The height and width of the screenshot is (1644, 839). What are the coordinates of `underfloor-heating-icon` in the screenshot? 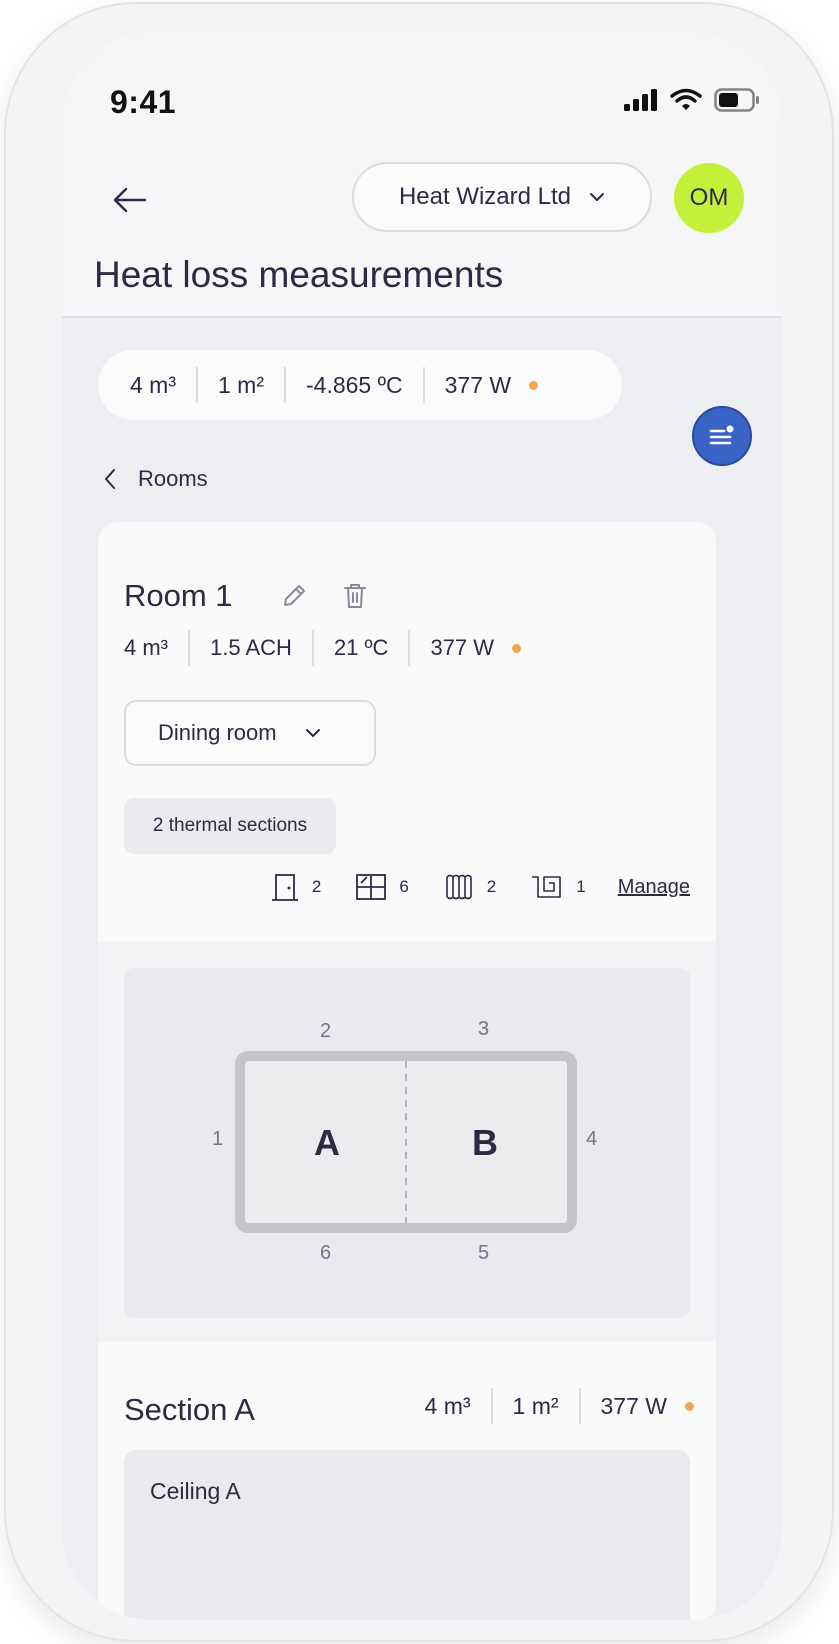 It's located at (547, 887).